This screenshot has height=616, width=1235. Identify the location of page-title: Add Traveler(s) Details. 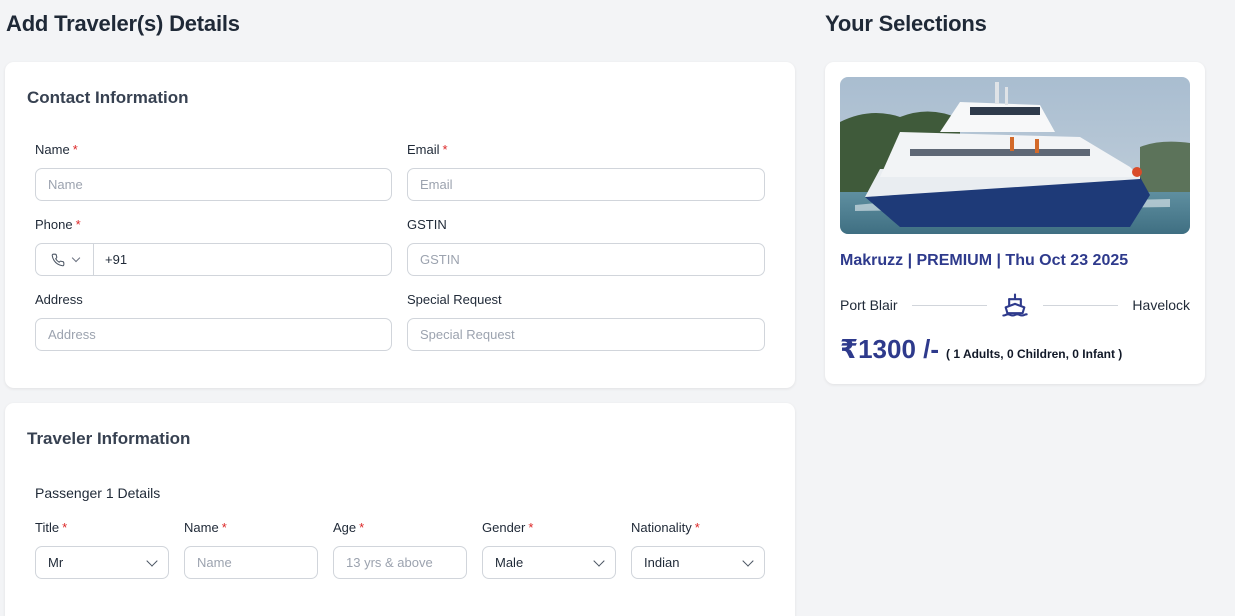
(123, 23).